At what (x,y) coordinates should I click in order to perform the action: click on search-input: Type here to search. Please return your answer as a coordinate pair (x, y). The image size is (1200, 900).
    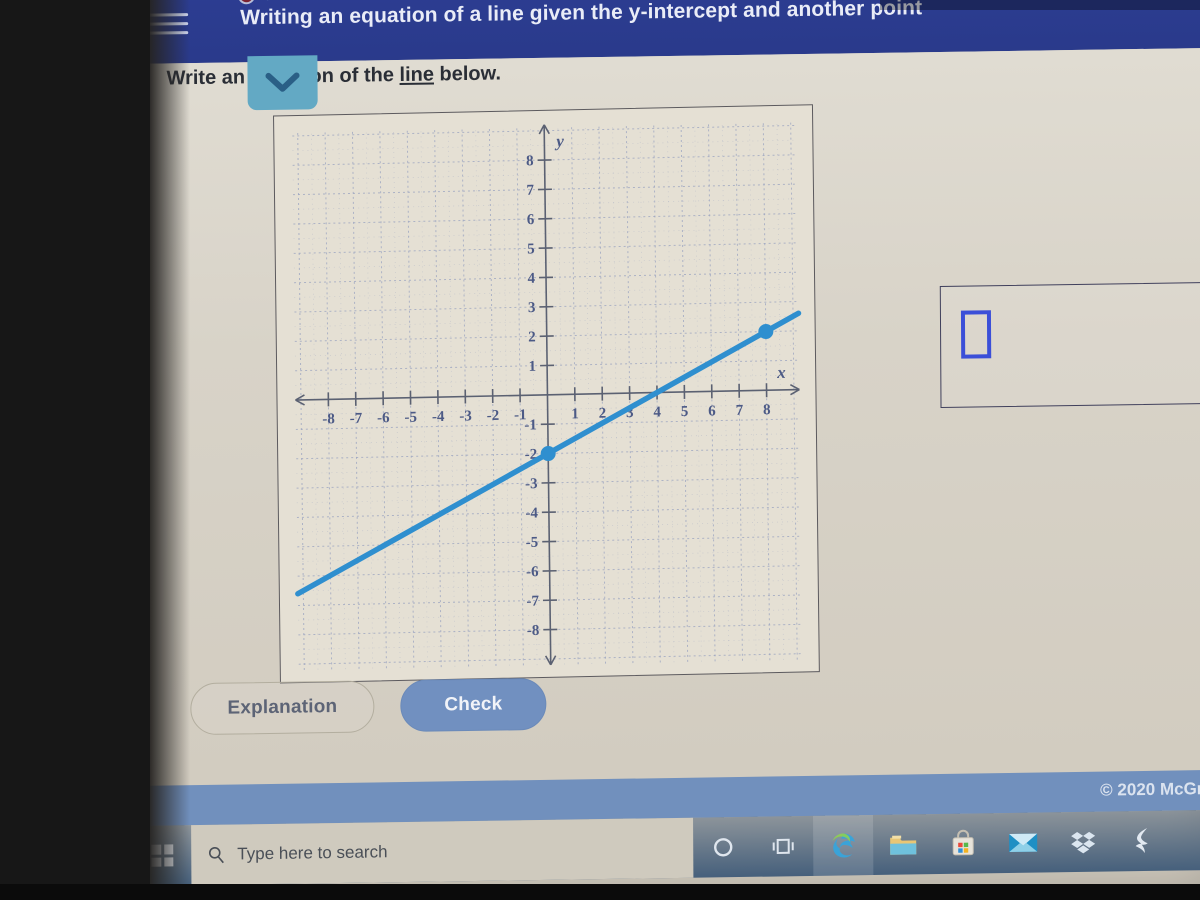
    Looking at the image, I should click on (442, 851).